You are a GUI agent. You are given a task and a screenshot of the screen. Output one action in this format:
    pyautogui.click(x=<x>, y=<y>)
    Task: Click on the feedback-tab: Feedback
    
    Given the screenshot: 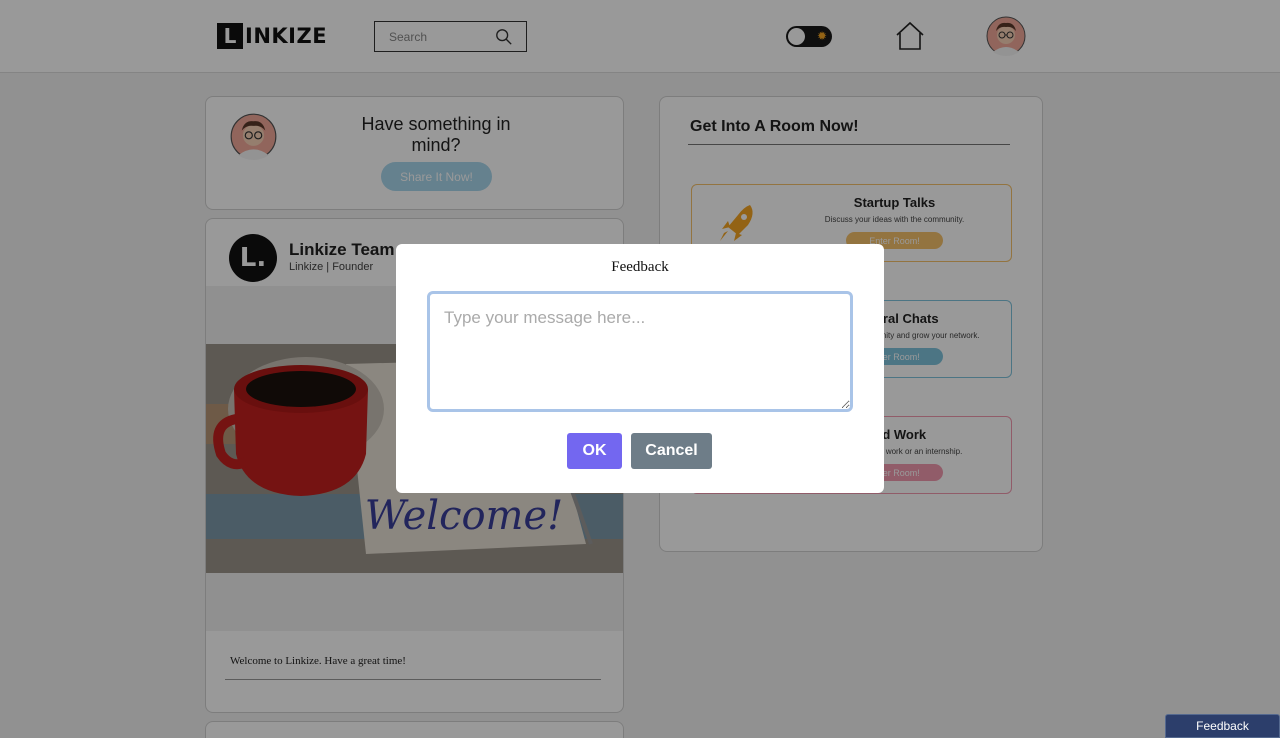 What is the action you would take?
    pyautogui.click(x=1222, y=726)
    